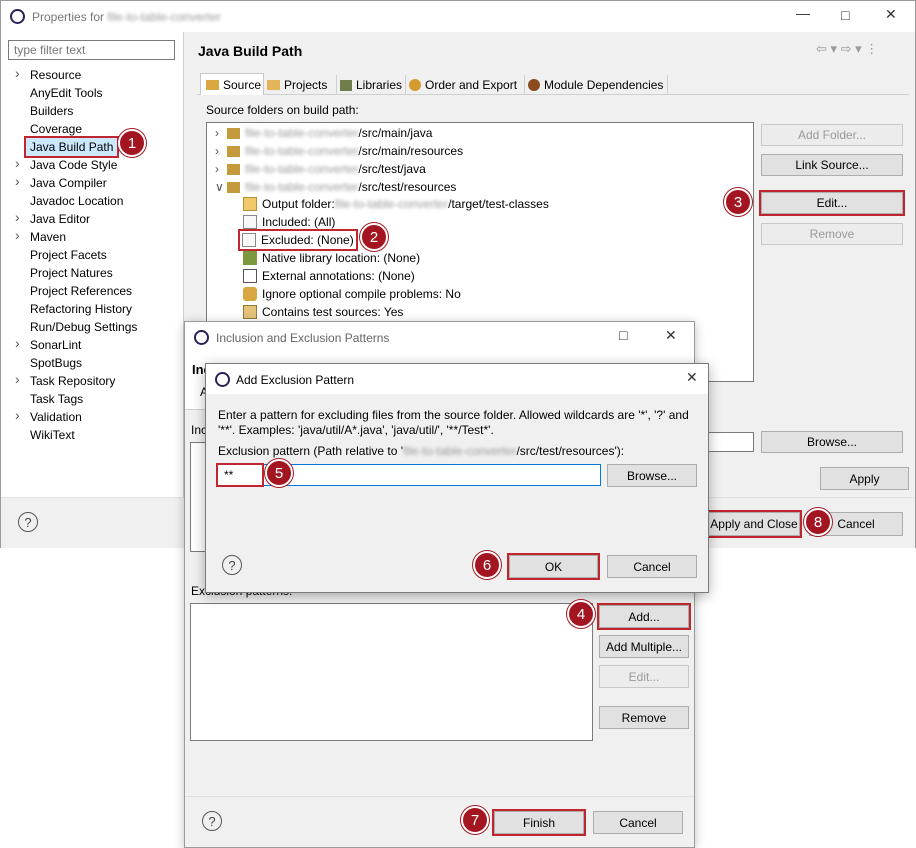 The image size is (916, 848). What do you see at coordinates (250, 276) in the screenshot?
I see `annotation-icon` at bounding box center [250, 276].